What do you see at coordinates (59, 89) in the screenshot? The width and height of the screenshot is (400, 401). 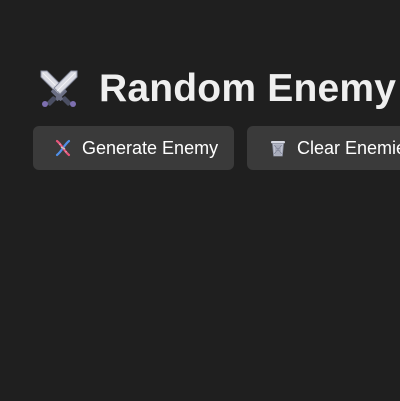 I see `crossed-swords-icon` at bounding box center [59, 89].